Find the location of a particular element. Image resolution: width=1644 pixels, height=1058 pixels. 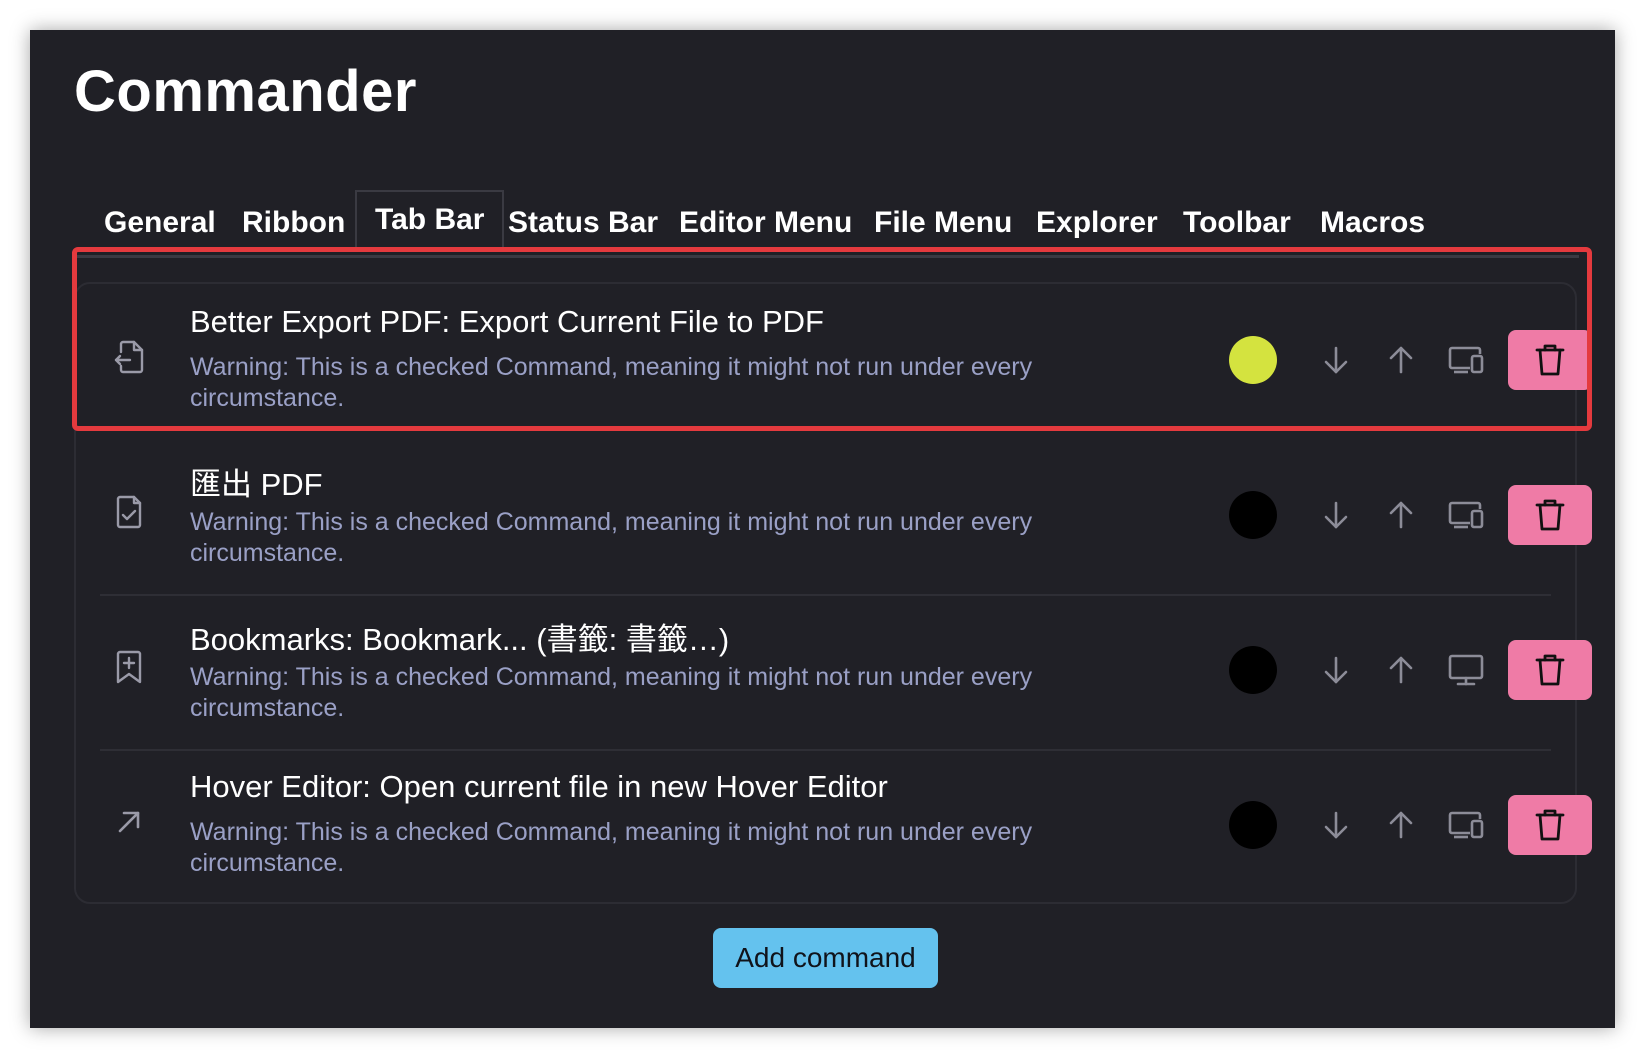

tab-tab-bar: Tab Bar is located at coordinates (430, 221).